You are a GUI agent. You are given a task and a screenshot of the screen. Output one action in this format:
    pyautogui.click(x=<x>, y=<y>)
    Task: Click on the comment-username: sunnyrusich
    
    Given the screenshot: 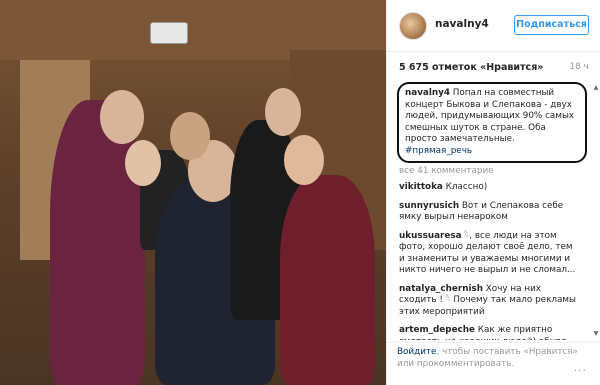 What is the action you would take?
    pyautogui.click(x=429, y=206)
    